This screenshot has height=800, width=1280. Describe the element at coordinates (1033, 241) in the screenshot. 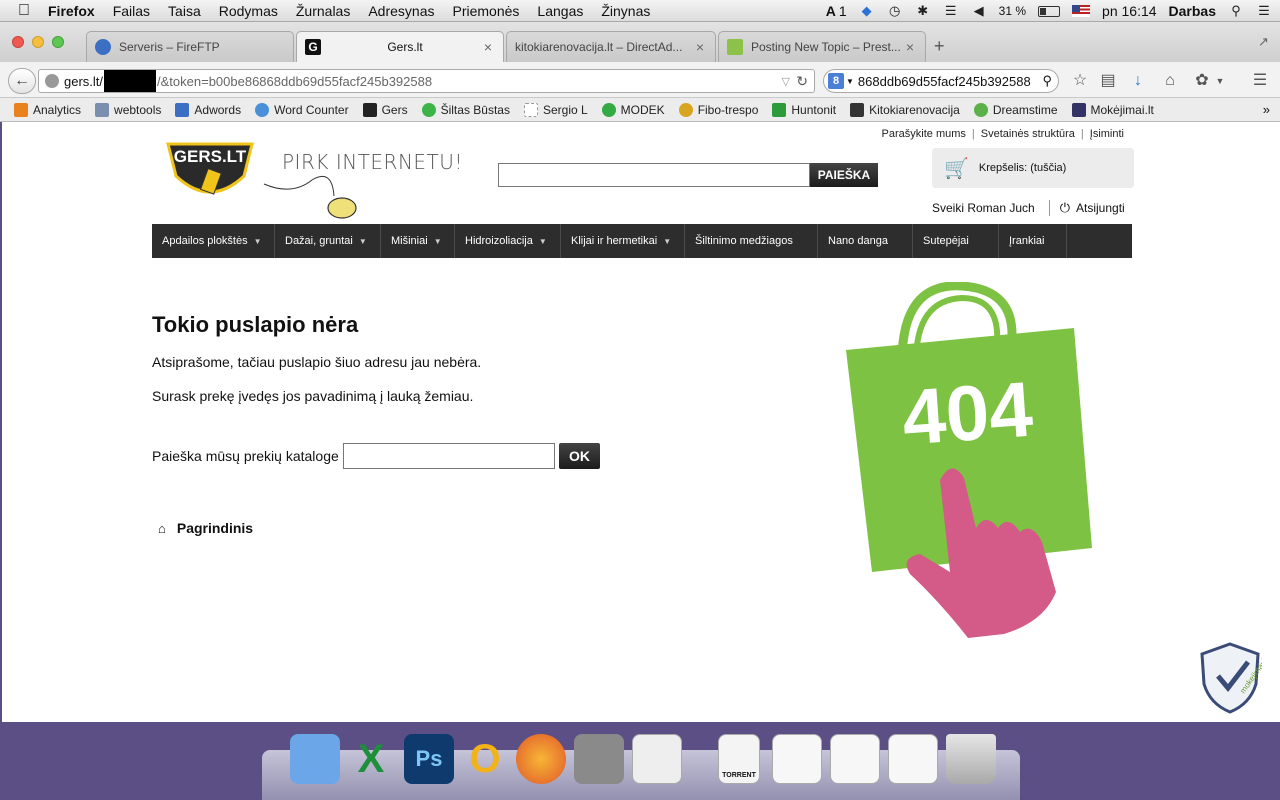

I see `nav-irankiai: Įrankiai` at that location.